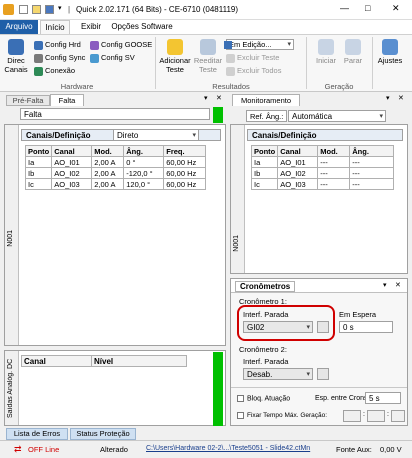 This screenshot has height=458, width=412. Describe the element at coordinates (156, 135) in the screenshot. I see `mode-dropdown: Direto ▾` at that location.